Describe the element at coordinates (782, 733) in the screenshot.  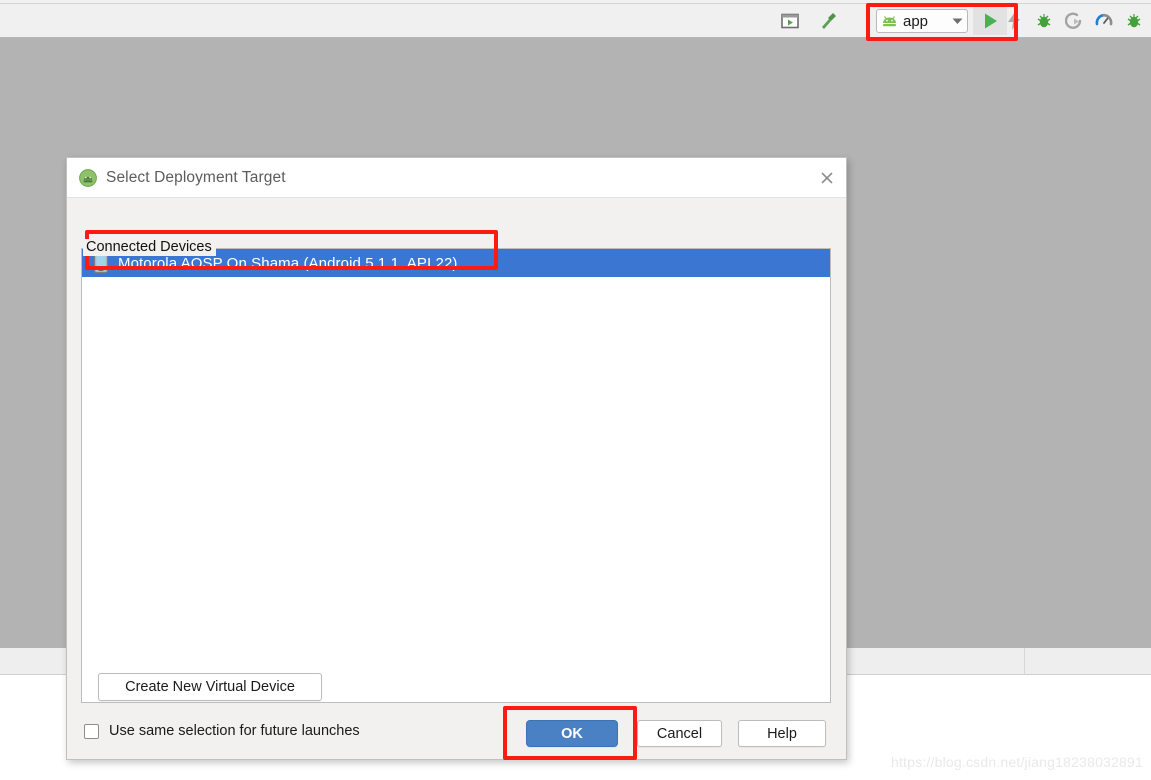
I see `help-button: Help` at that location.